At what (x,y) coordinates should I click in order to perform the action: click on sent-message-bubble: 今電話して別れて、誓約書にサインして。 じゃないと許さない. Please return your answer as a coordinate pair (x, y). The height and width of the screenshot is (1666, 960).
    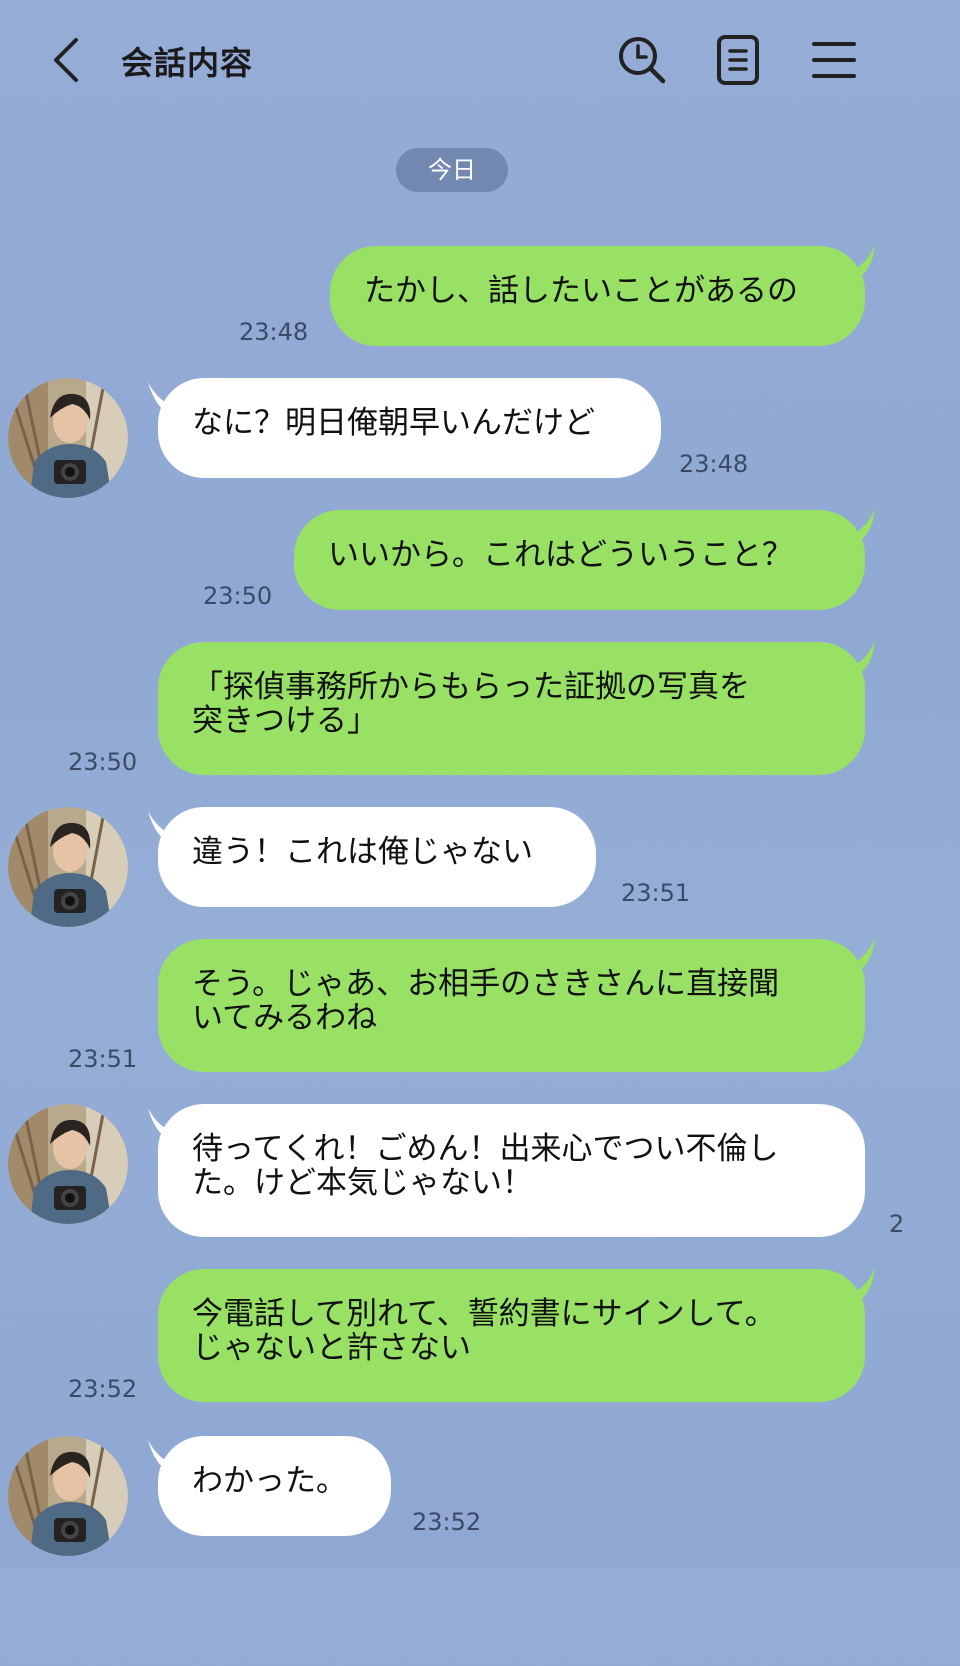
    Looking at the image, I should click on (511, 1335).